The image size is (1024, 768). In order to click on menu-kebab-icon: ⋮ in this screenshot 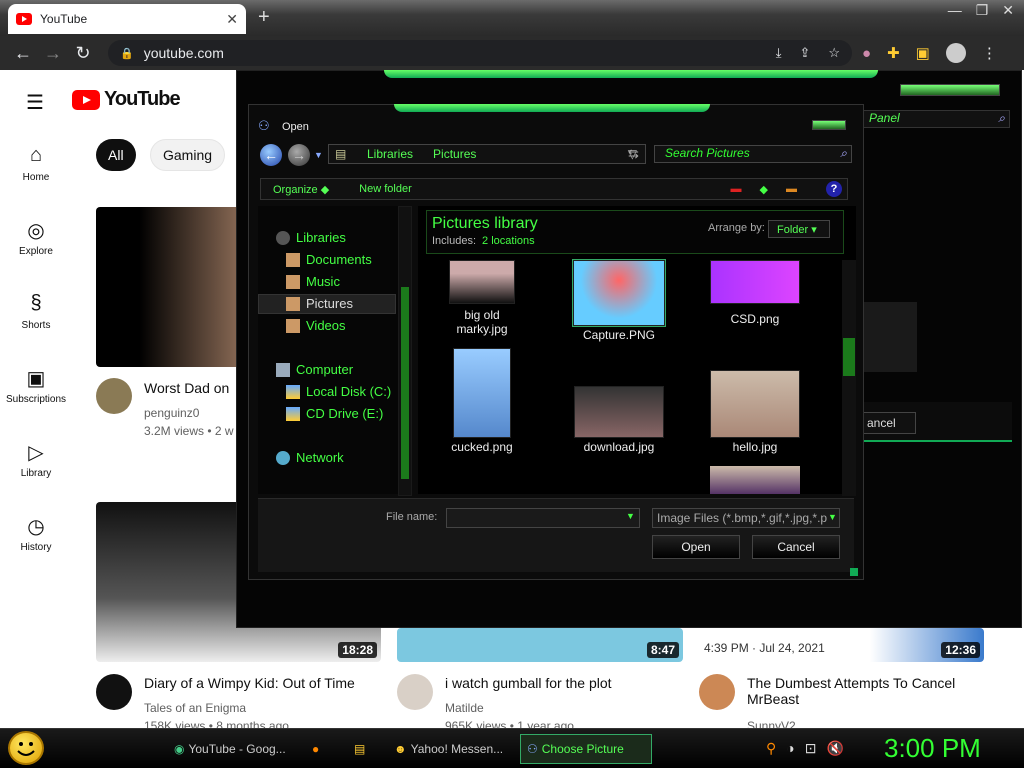, I will do `click(989, 53)`.